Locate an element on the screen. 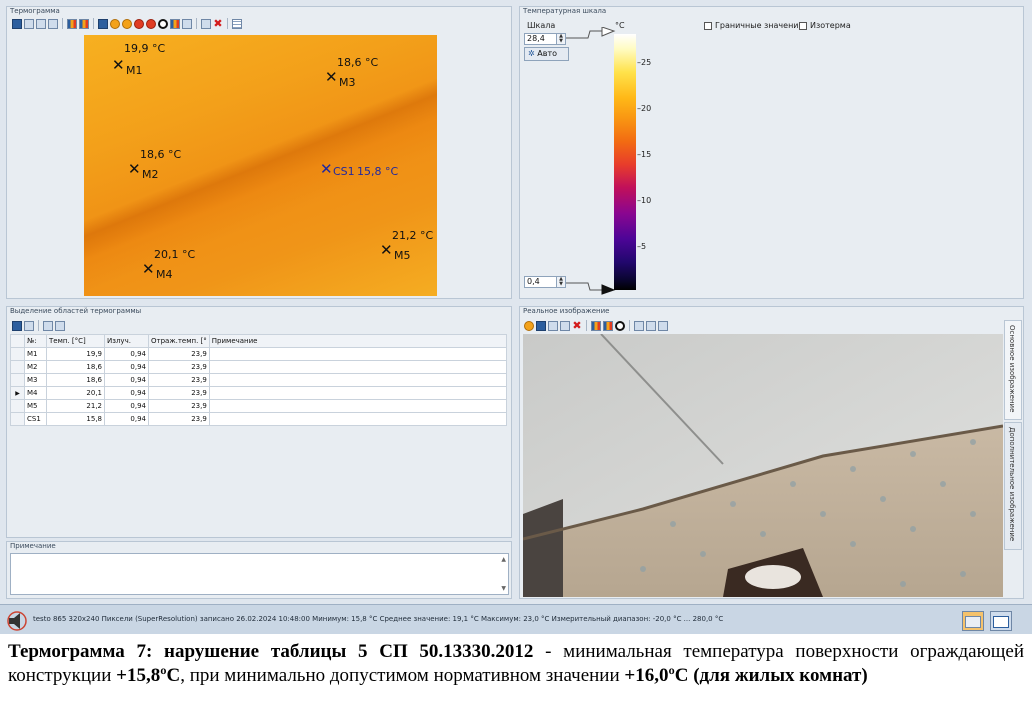  open-image-icon is located at coordinates (529, 325).